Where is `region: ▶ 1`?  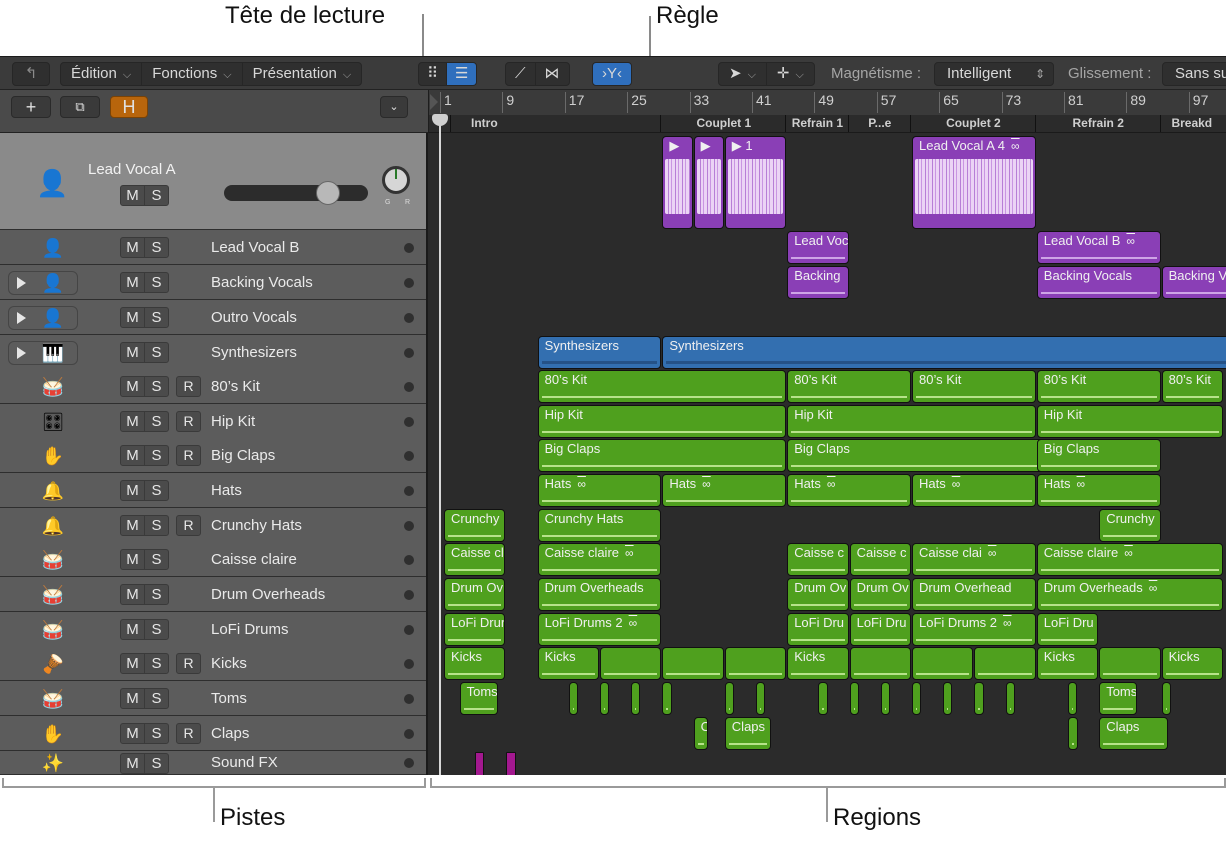
region: ▶ 1 is located at coordinates (755, 182).